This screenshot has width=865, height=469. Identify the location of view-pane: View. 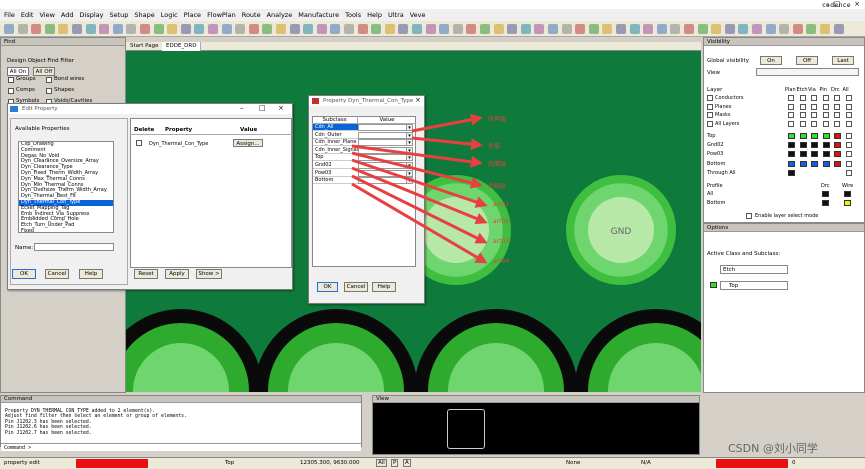
(536, 425).